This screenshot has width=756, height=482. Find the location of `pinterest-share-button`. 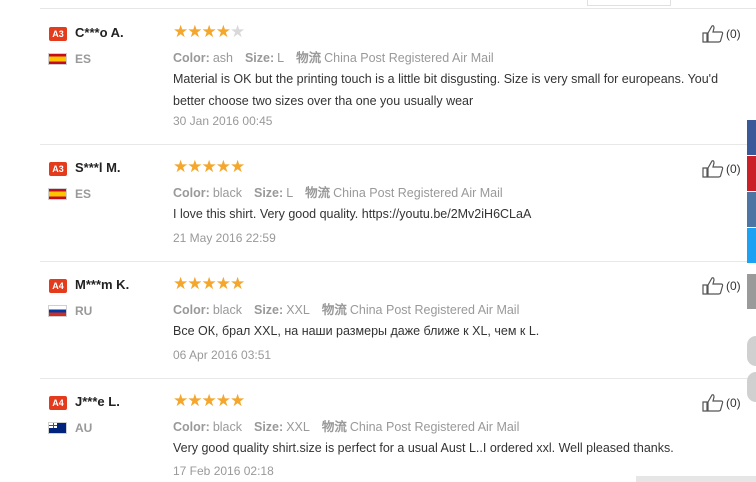

pinterest-share-button is located at coordinates (751, 173).